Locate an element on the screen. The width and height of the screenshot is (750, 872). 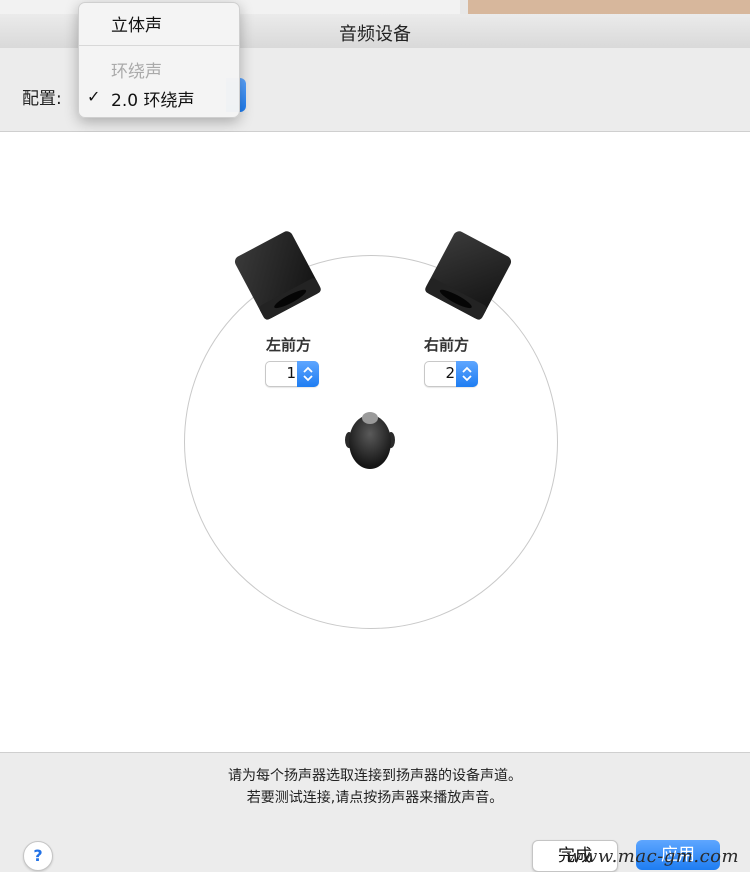
menu-item-surround-header: 环绕声 is located at coordinates (136, 72).